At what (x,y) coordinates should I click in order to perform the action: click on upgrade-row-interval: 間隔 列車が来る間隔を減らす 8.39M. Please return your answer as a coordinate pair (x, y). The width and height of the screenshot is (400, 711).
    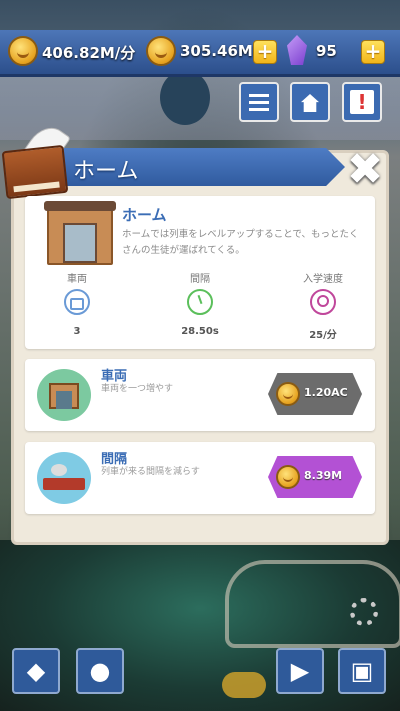
    Looking at the image, I should click on (200, 478).